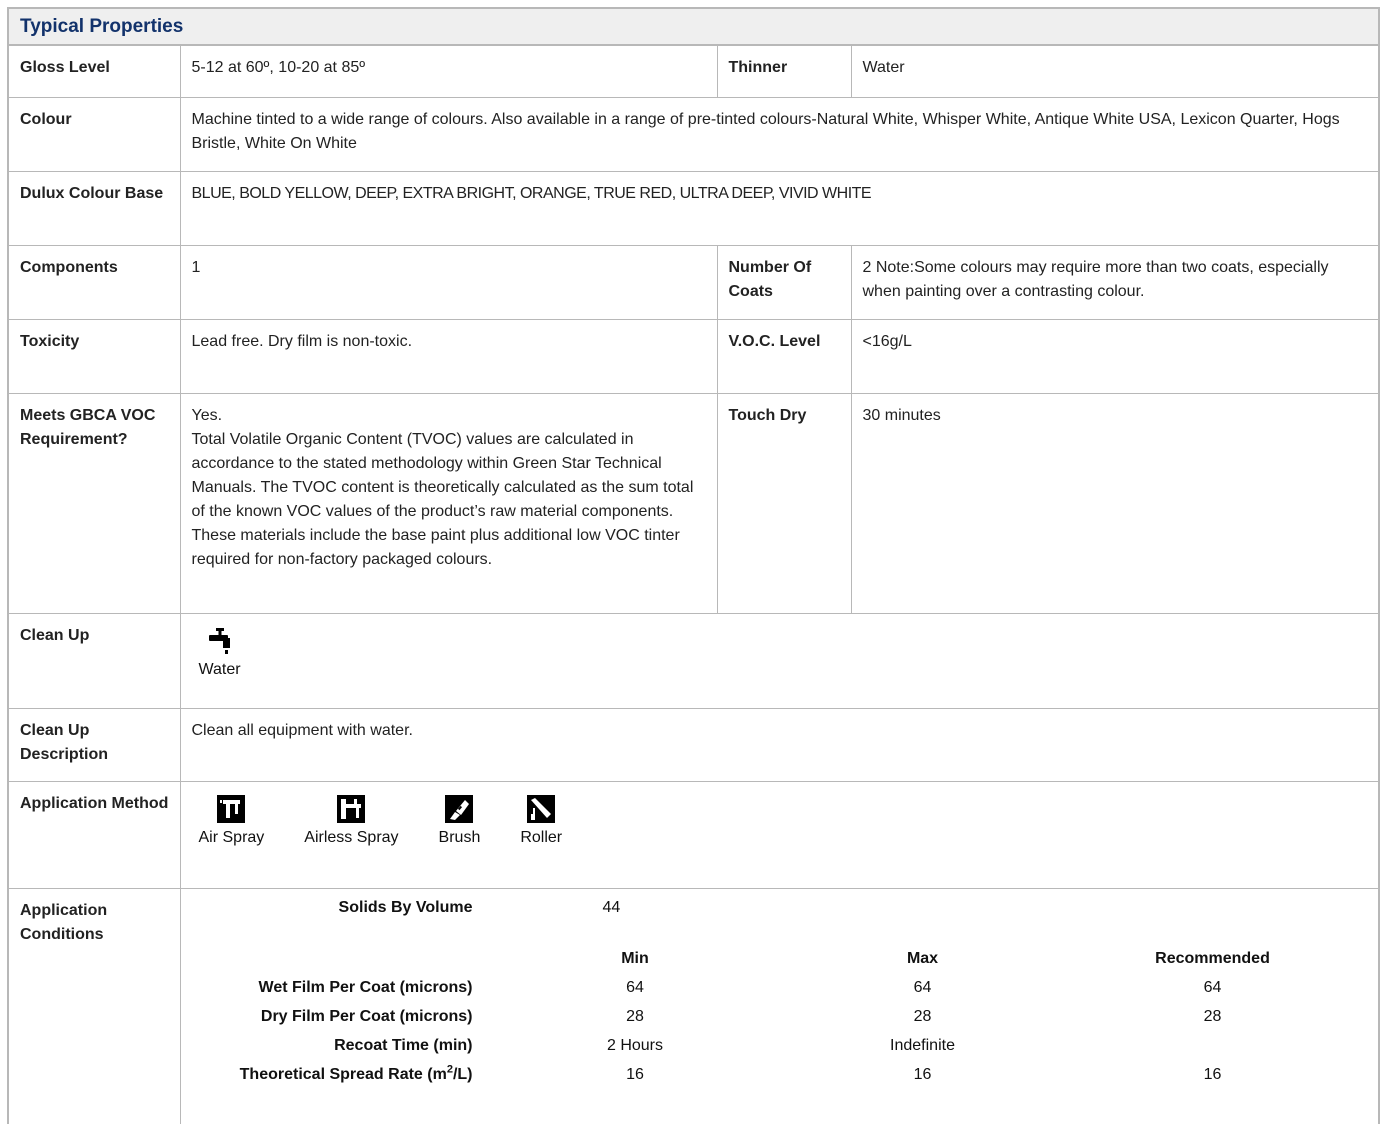 The image size is (1383, 1124). What do you see at coordinates (635, 1016) in the screenshot?
I see `dry-film-min: 28` at bounding box center [635, 1016].